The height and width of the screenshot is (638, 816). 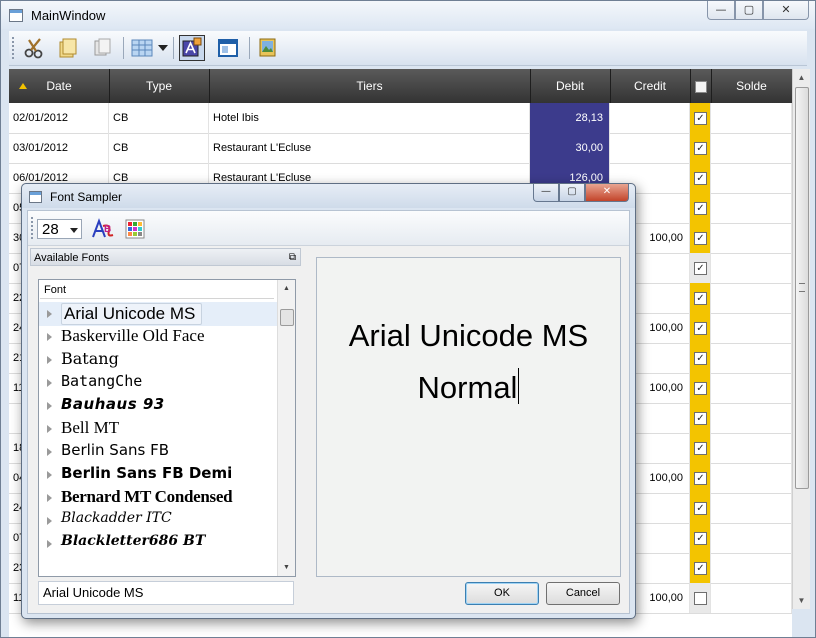 What do you see at coordinates (158, 521) in the screenshot?
I see `font-list-item: Blackadder ITC` at bounding box center [158, 521].